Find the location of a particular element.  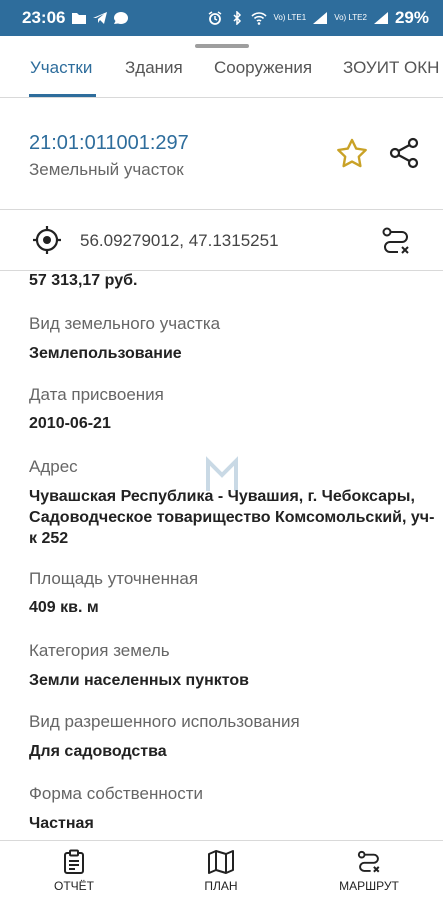

field-label: Дата присвоения is located at coordinates (96, 394).